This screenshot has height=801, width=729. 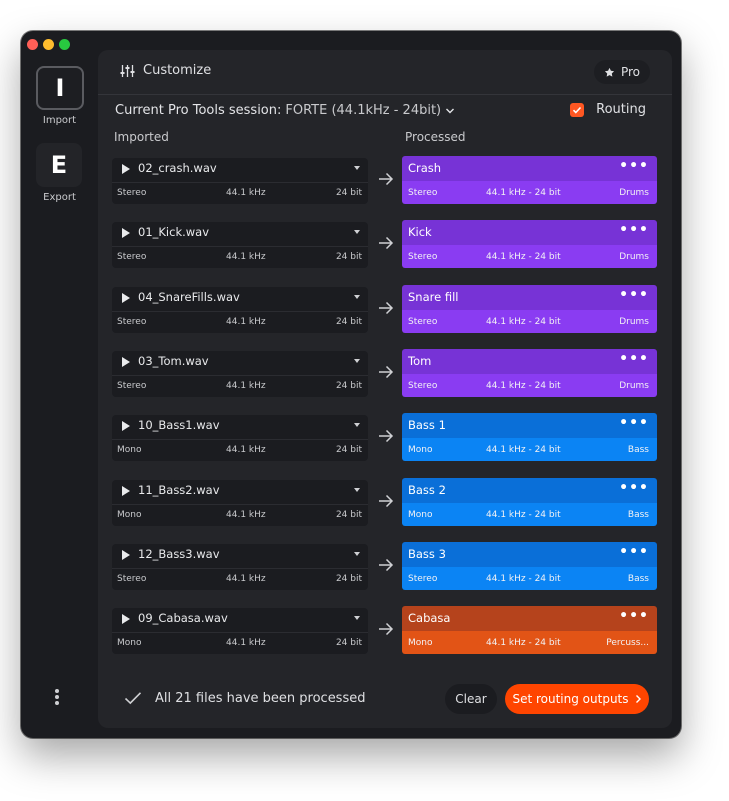 What do you see at coordinates (60, 88) in the screenshot?
I see `import-button: I` at bounding box center [60, 88].